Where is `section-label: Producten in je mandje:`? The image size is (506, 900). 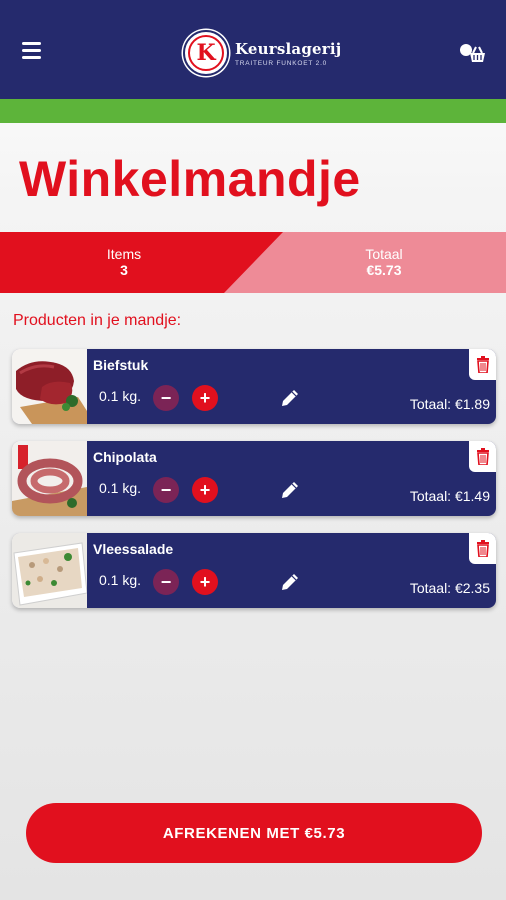
section-label: Producten in je mandje: is located at coordinates (97, 320).